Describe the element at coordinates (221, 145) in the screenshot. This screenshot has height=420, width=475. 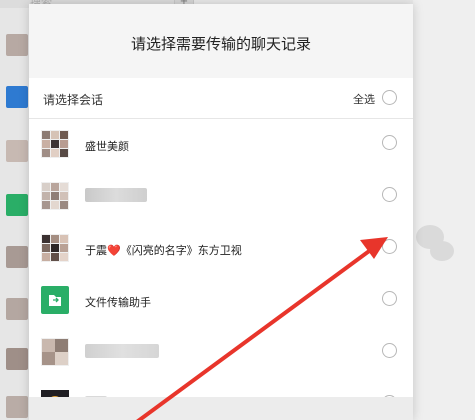
I see `chat-list-item: 盛世美颜` at that location.